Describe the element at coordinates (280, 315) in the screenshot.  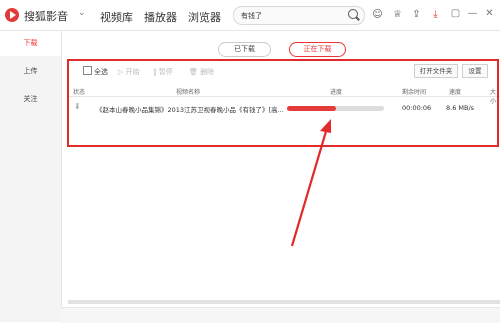
I see `status-footer` at that location.